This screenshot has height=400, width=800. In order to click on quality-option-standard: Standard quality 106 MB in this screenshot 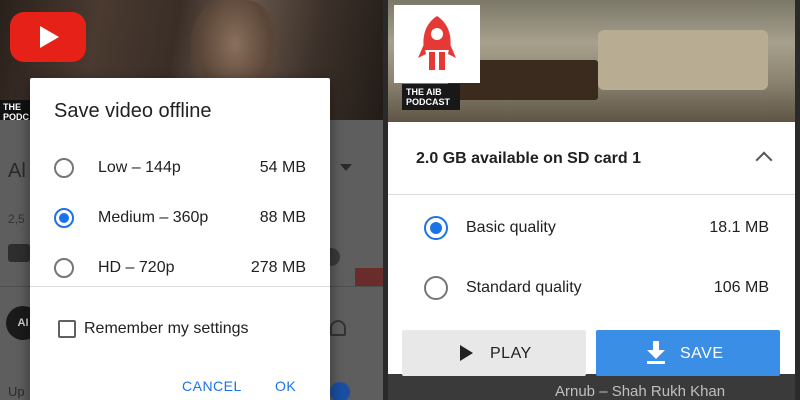, I will do `click(591, 288)`.